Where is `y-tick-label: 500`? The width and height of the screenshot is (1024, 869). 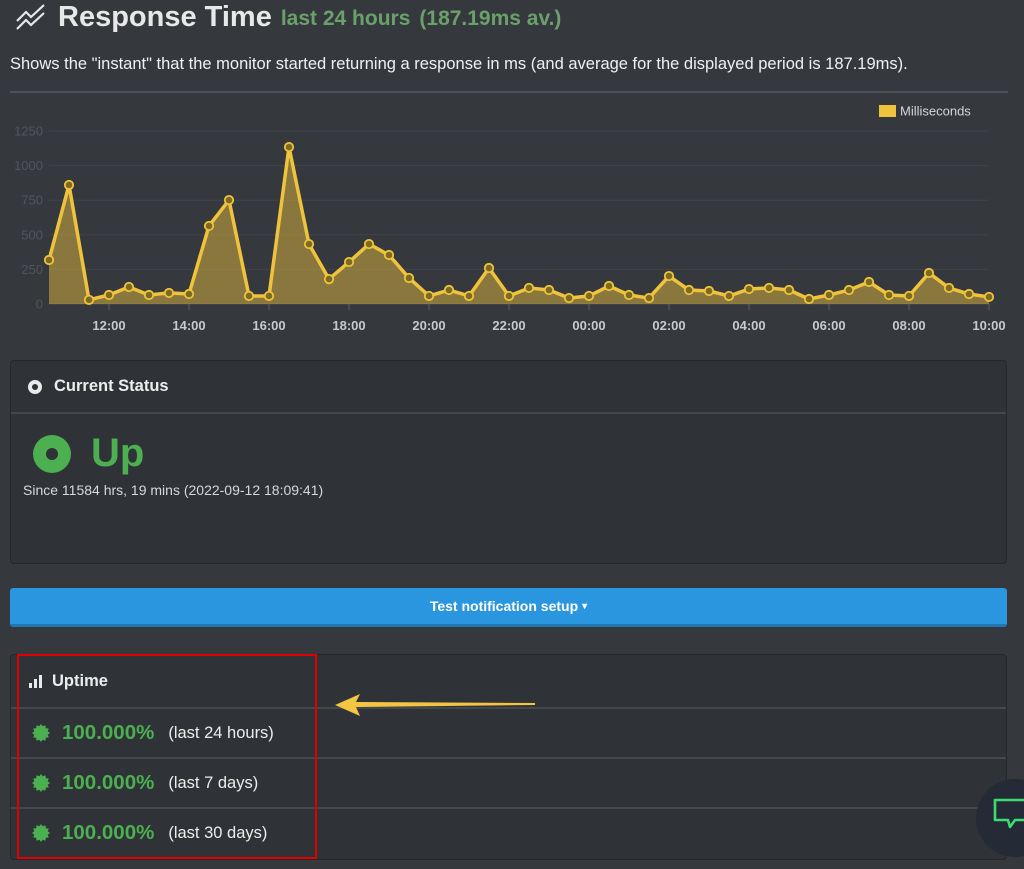 y-tick-label: 500 is located at coordinates (32, 234).